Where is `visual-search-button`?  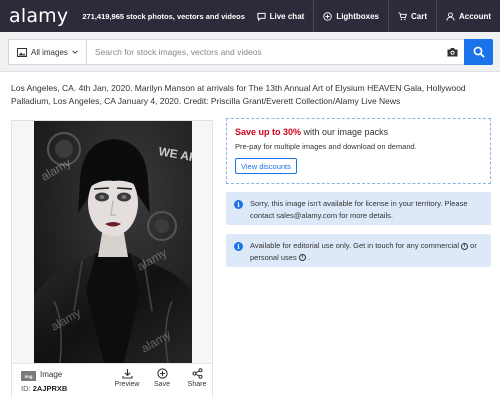 visual-search-button is located at coordinates (452, 52).